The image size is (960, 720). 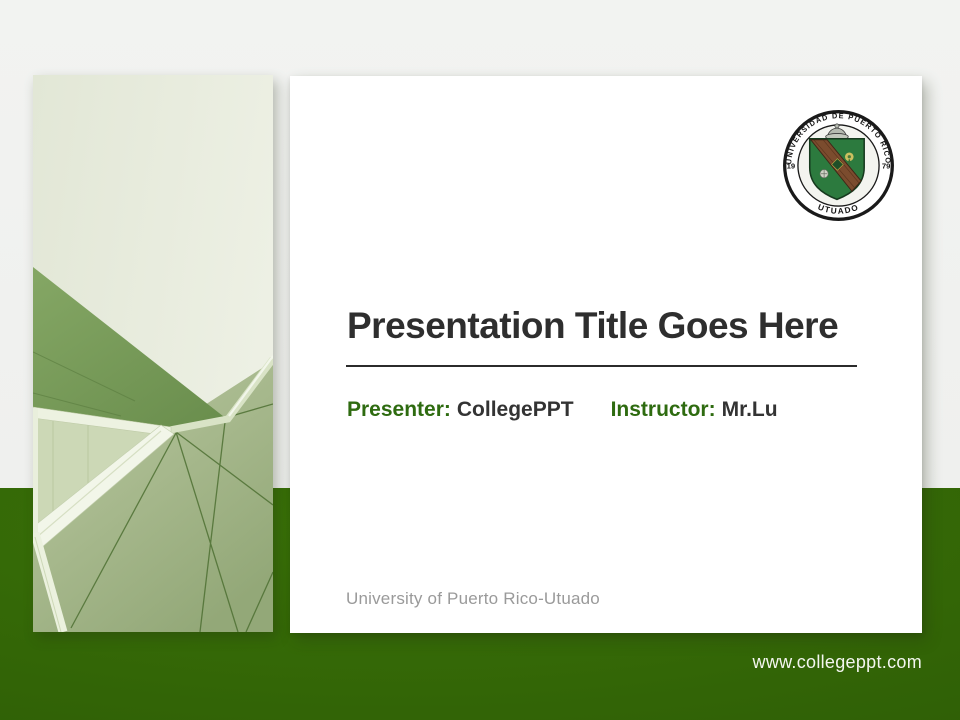 I want to click on seal-crest-emblem, so click(x=824, y=174).